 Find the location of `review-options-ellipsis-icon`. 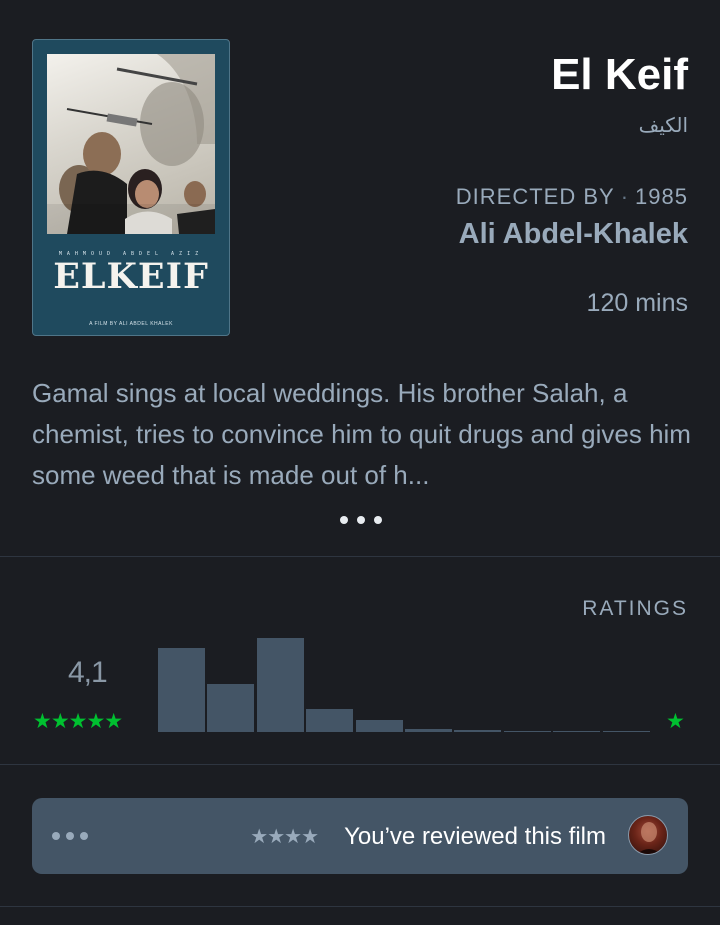

review-options-ellipsis-icon is located at coordinates (70, 836).